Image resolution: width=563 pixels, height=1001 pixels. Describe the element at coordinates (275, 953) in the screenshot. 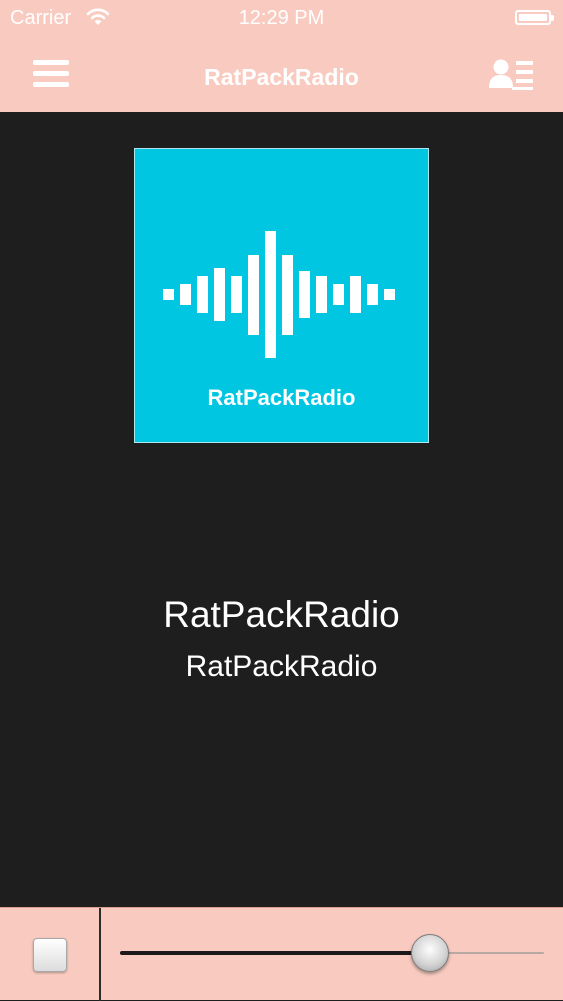

I see `slider-fill` at that location.